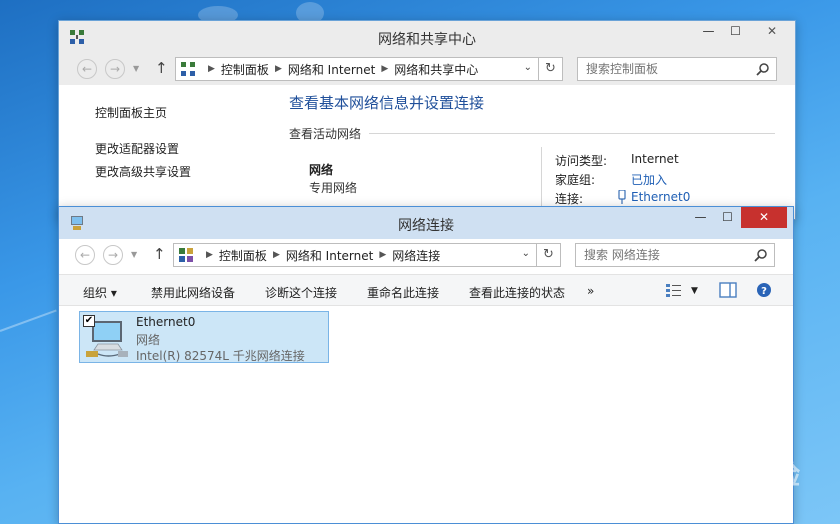 The height and width of the screenshot is (524, 840). Describe the element at coordinates (166, 322) in the screenshot. I see `connection-name: Ethernet0` at that location.